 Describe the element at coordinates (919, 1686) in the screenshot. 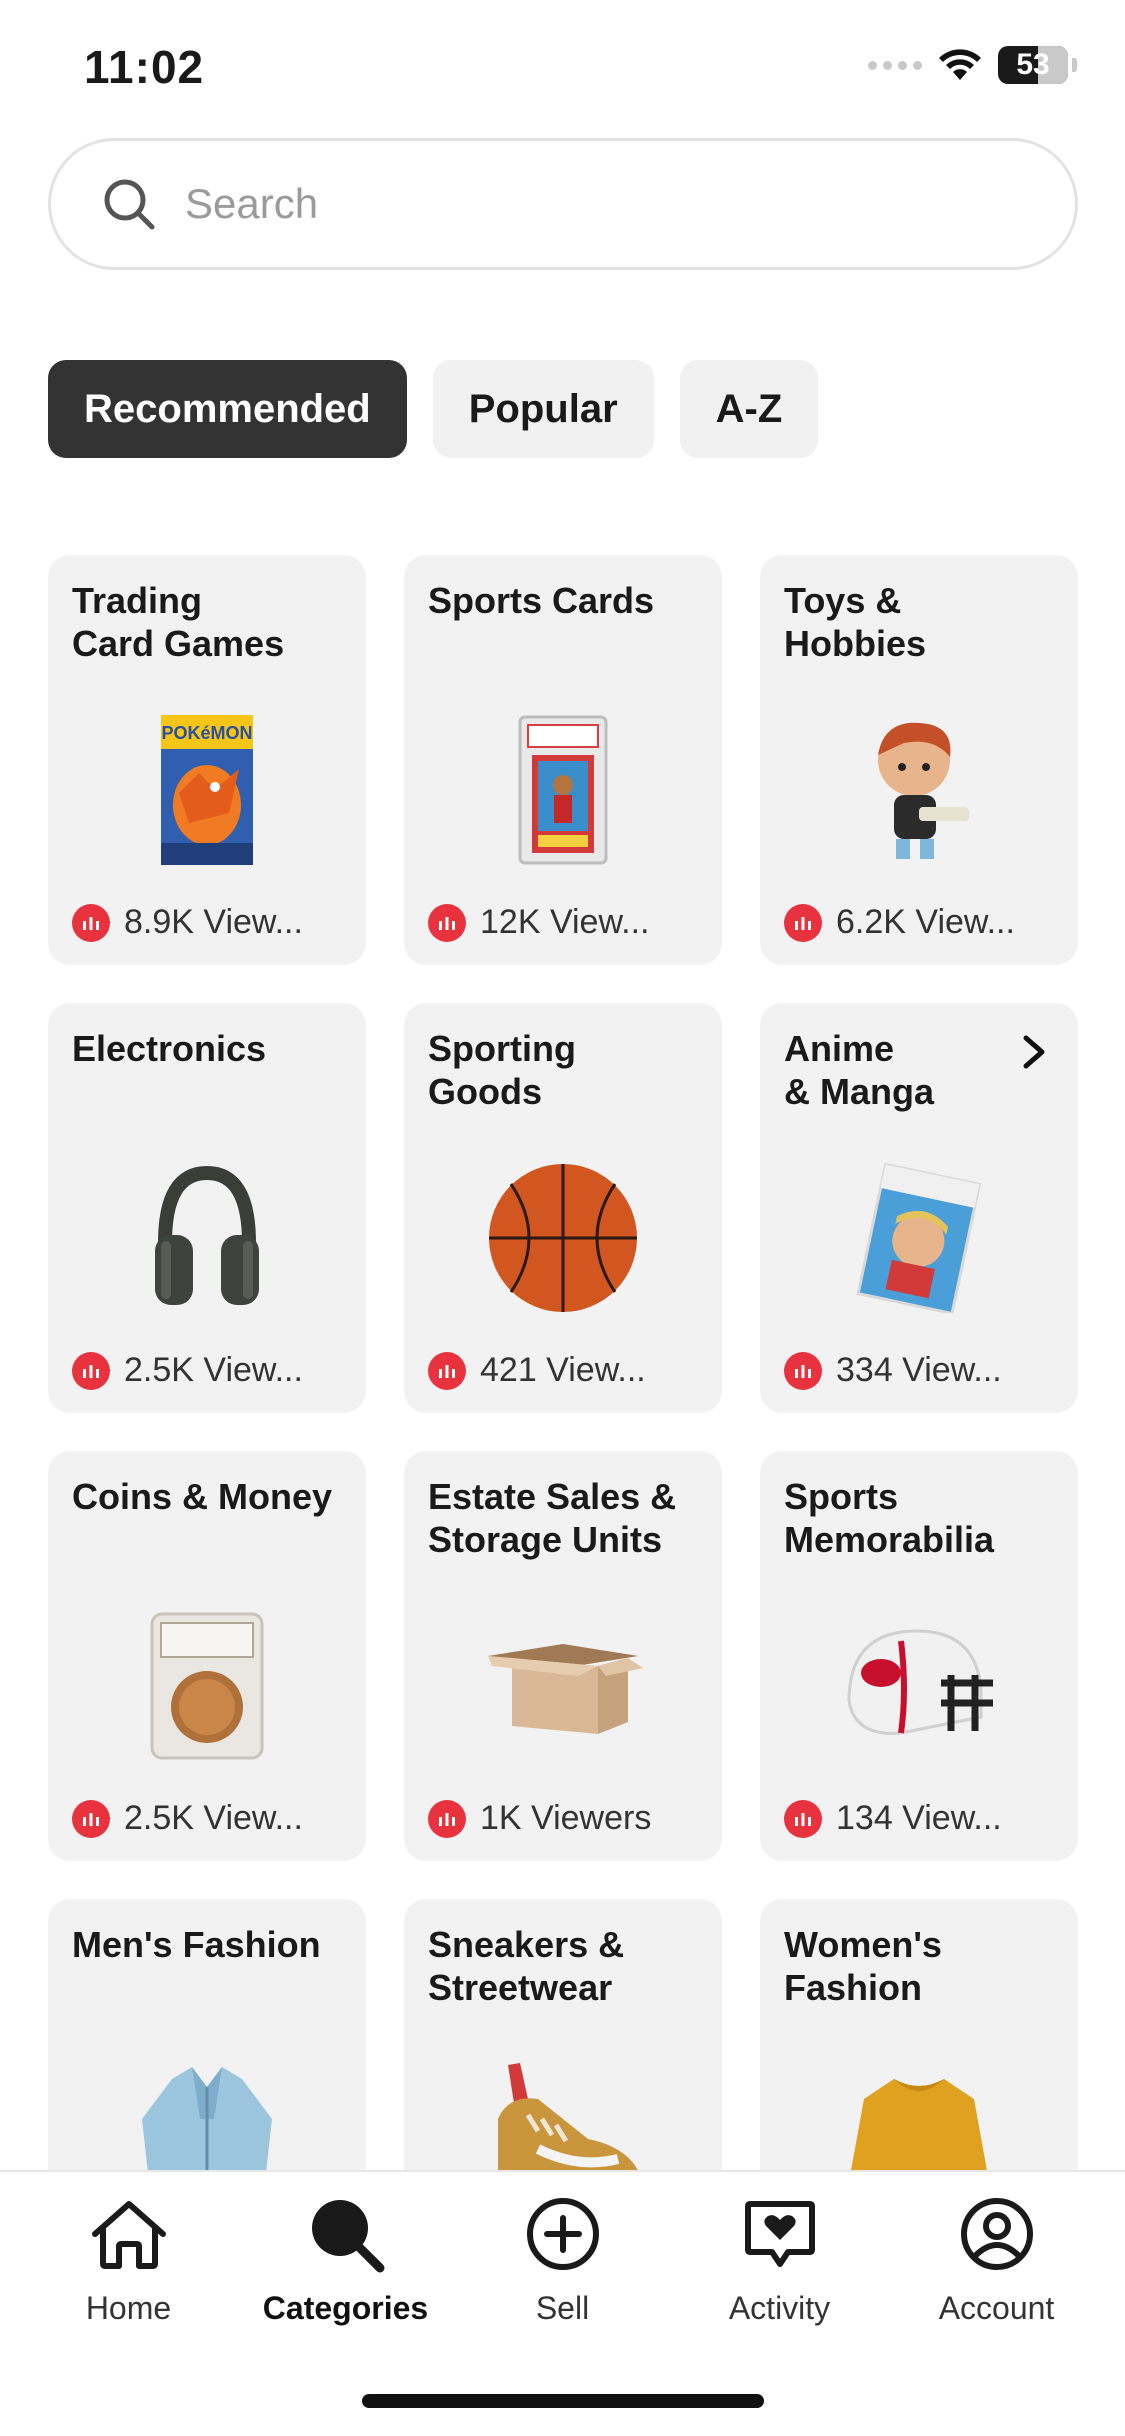

I see `football-helmet-image` at that location.